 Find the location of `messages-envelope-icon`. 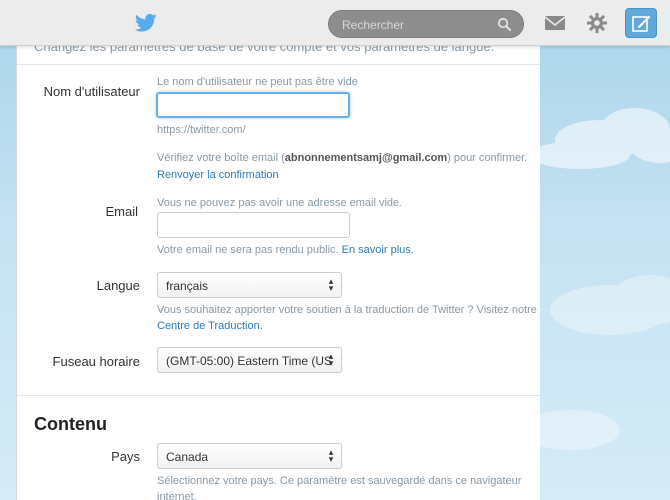

messages-envelope-icon is located at coordinates (555, 23).